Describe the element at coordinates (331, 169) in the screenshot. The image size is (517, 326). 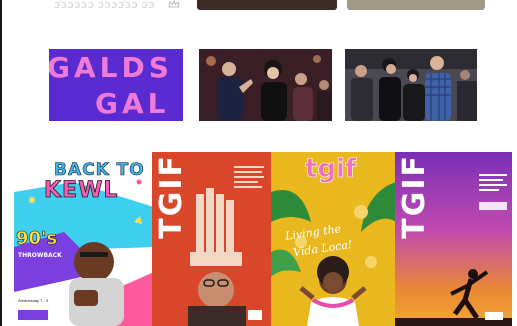
I see `poster-3-title: tgif` at that location.